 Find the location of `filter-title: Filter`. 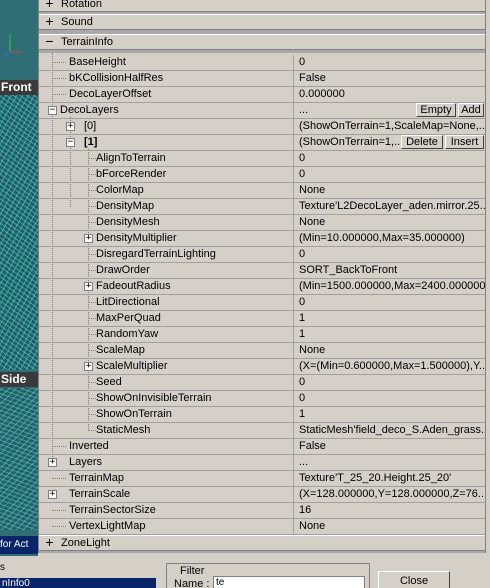

filter-title: Filter is located at coordinates (192, 571).